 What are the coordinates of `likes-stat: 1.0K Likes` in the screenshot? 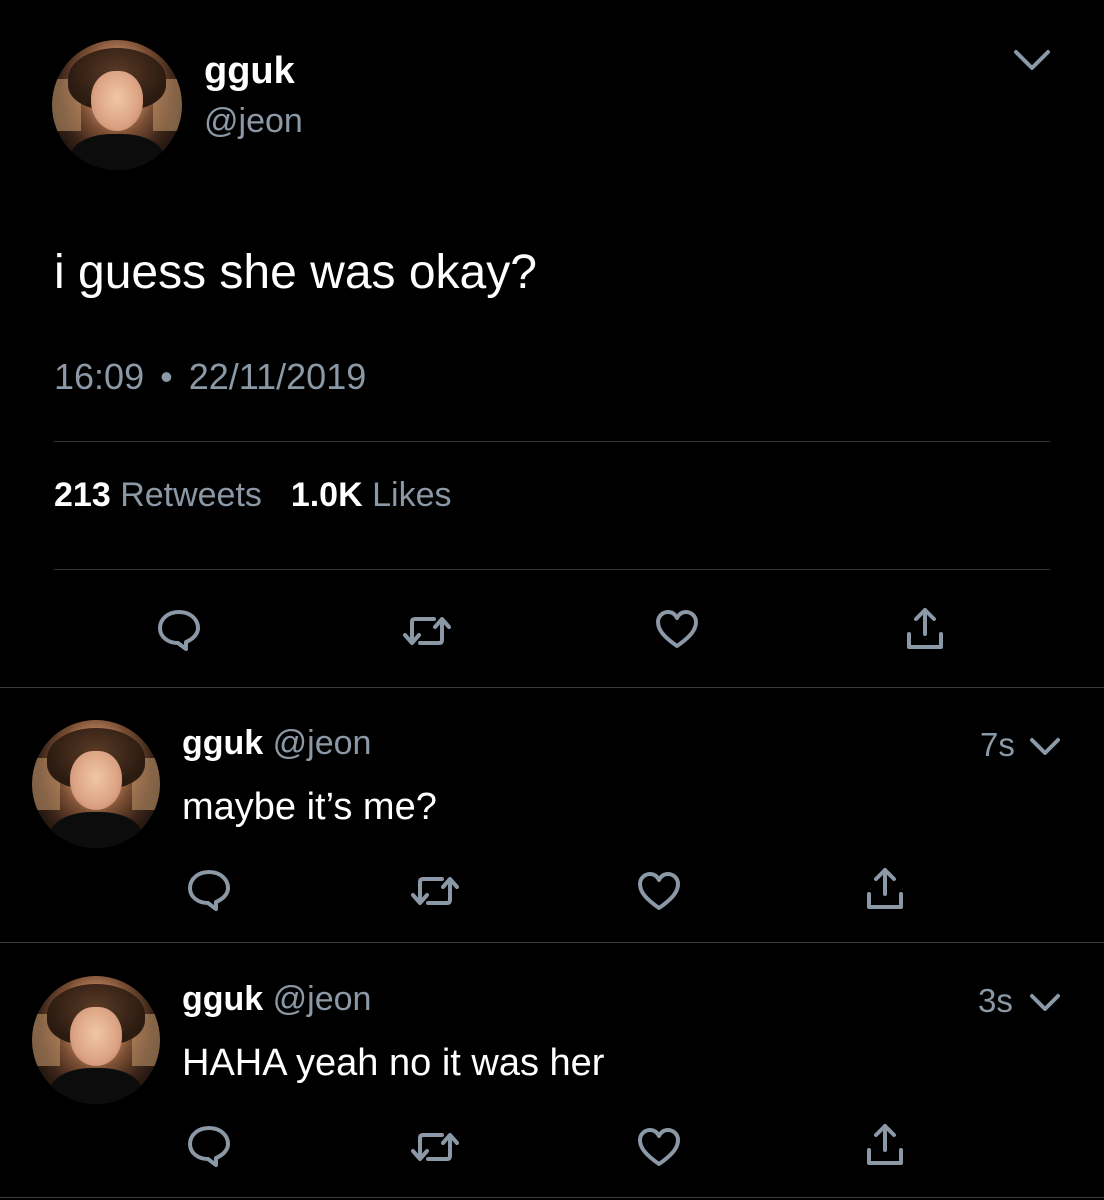 It's located at (371, 495).